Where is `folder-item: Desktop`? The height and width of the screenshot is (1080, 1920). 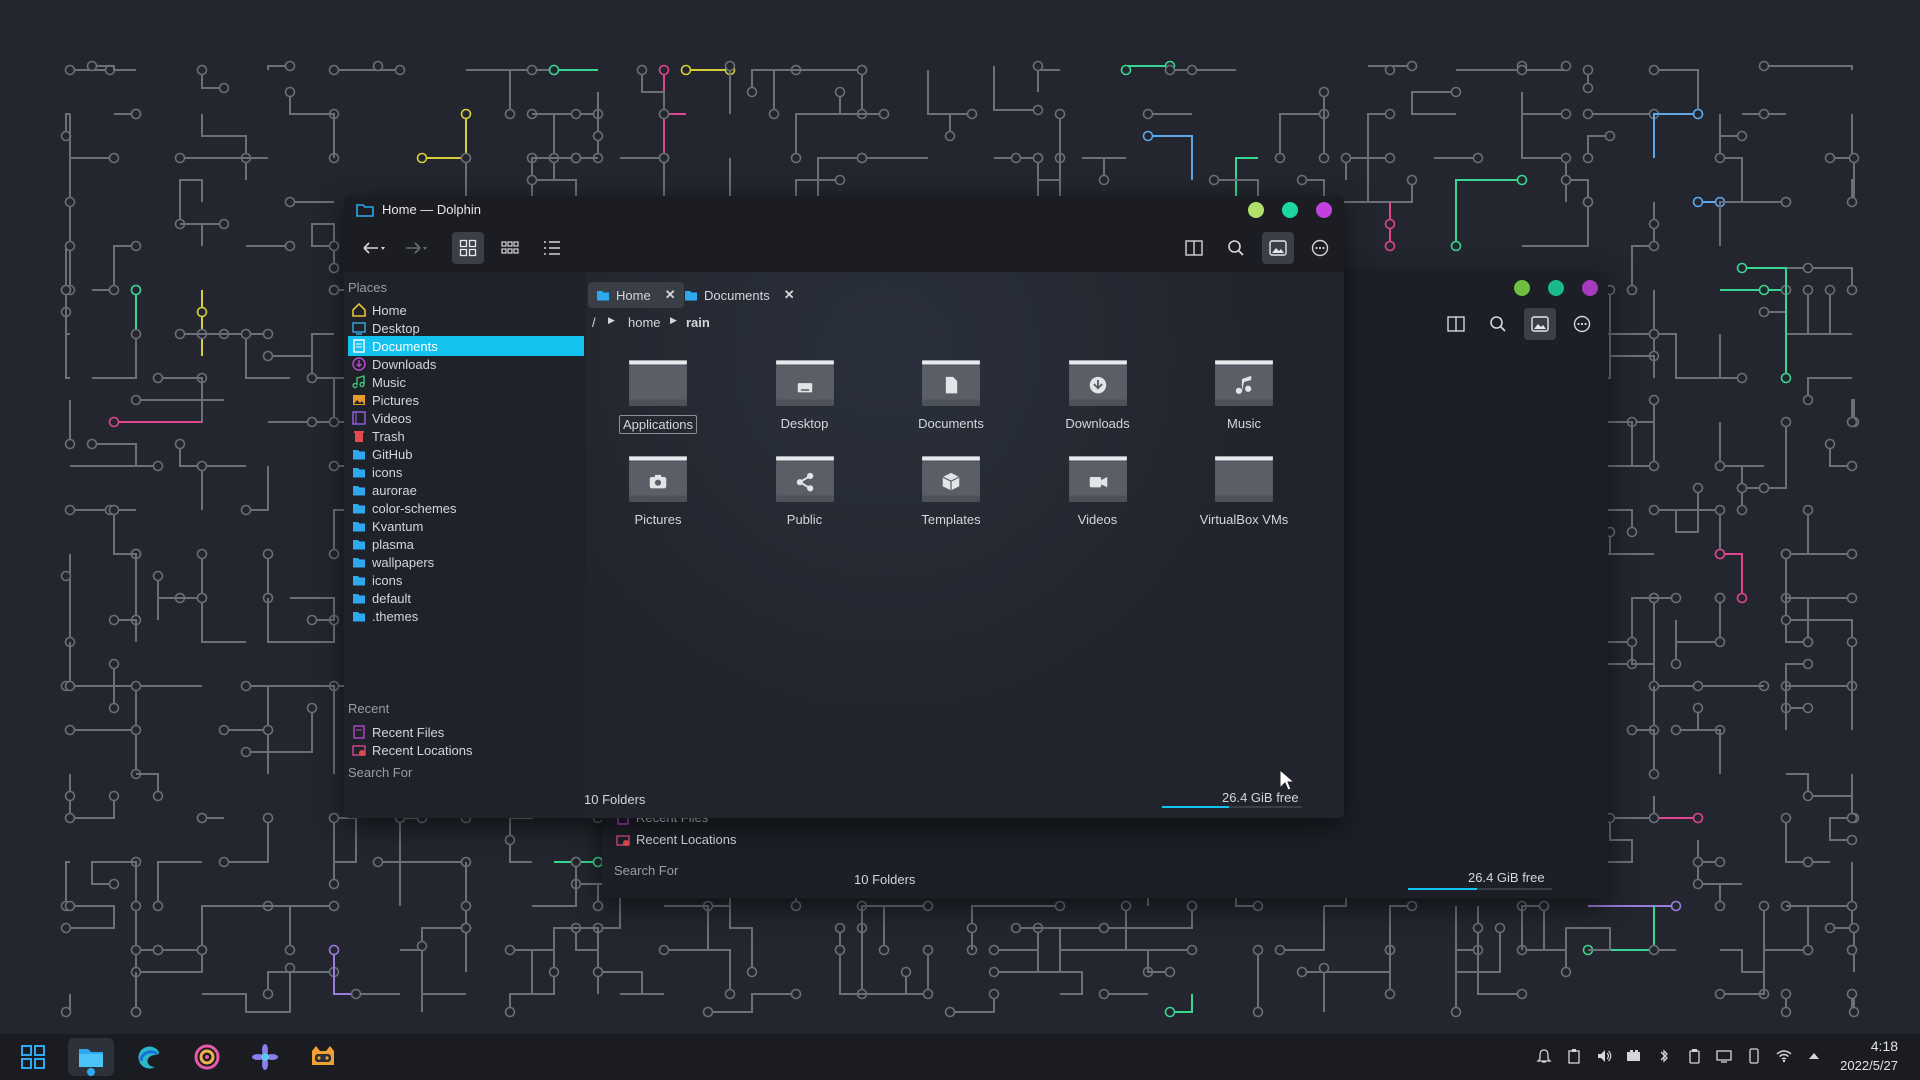 folder-item: Desktop is located at coordinates (805, 392).